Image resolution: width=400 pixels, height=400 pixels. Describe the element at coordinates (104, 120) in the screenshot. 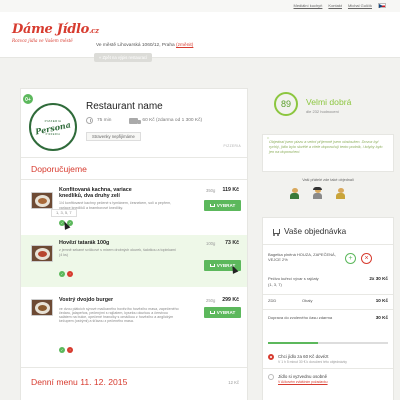

I see `delivery-time: 75 min` at that location.